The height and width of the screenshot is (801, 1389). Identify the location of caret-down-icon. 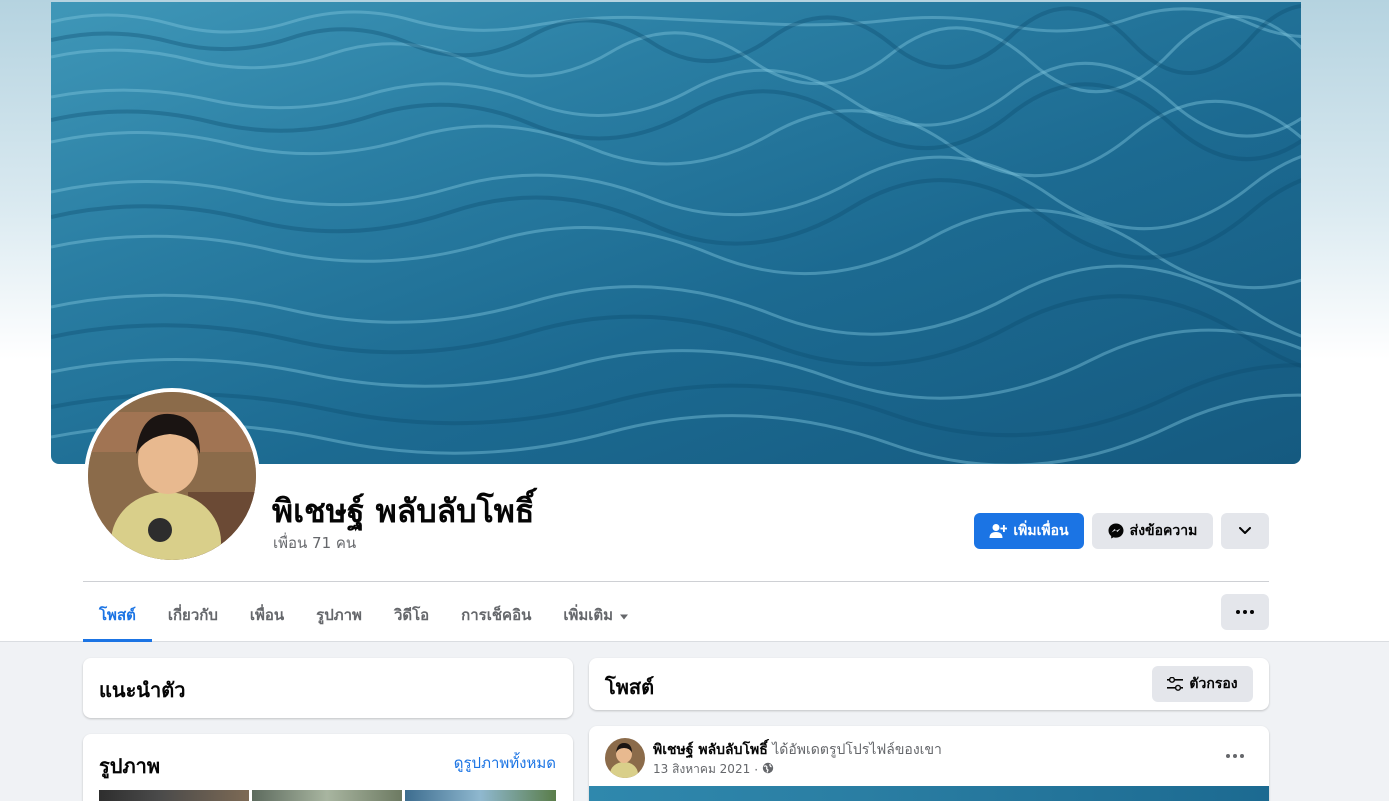
(624, 615).